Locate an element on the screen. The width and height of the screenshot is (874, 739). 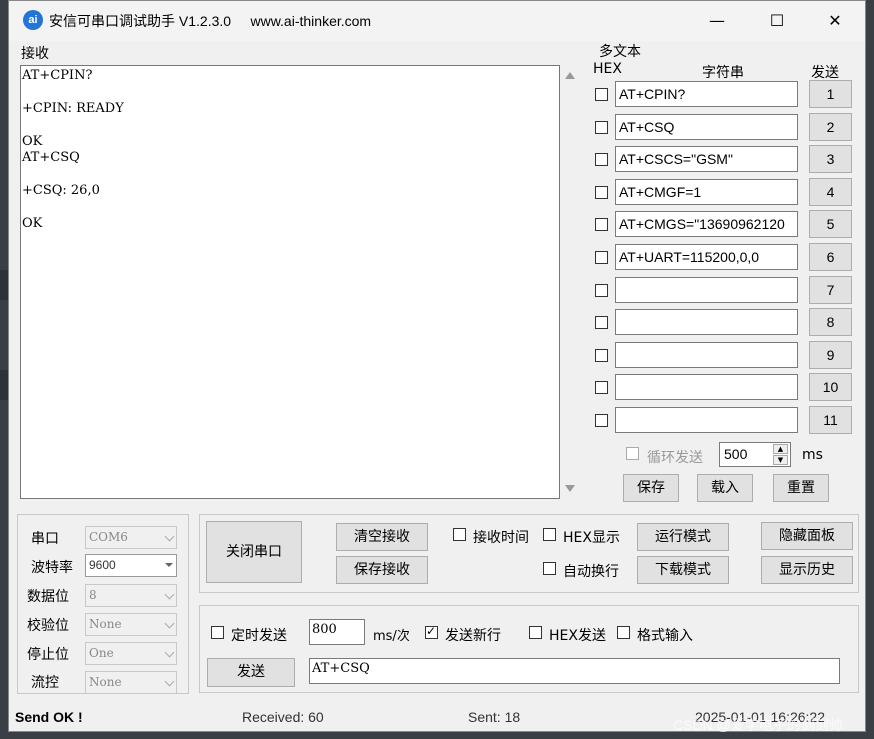
download-mode-button: 下载模式 is located at coordinates (683, 570).